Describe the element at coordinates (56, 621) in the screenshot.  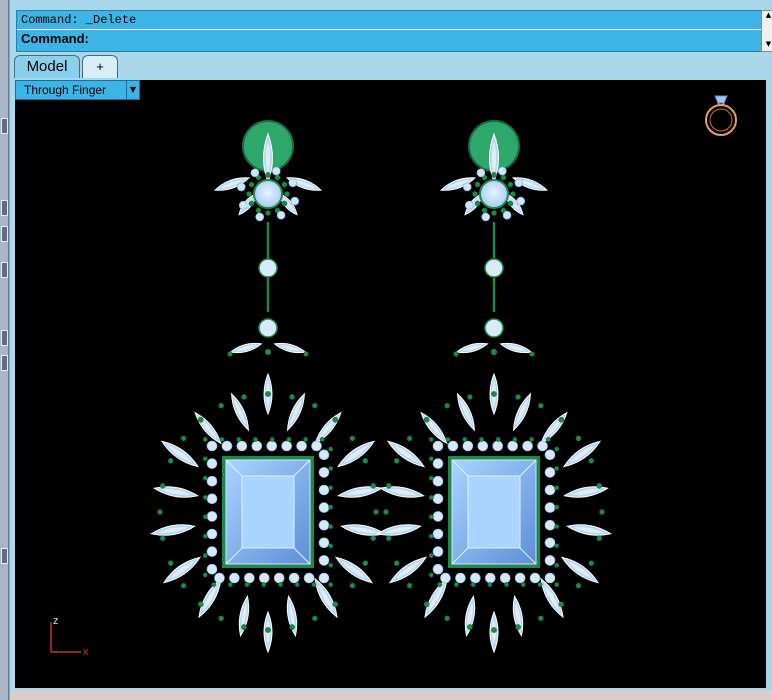
I see `axis-z-label: z` at that location.